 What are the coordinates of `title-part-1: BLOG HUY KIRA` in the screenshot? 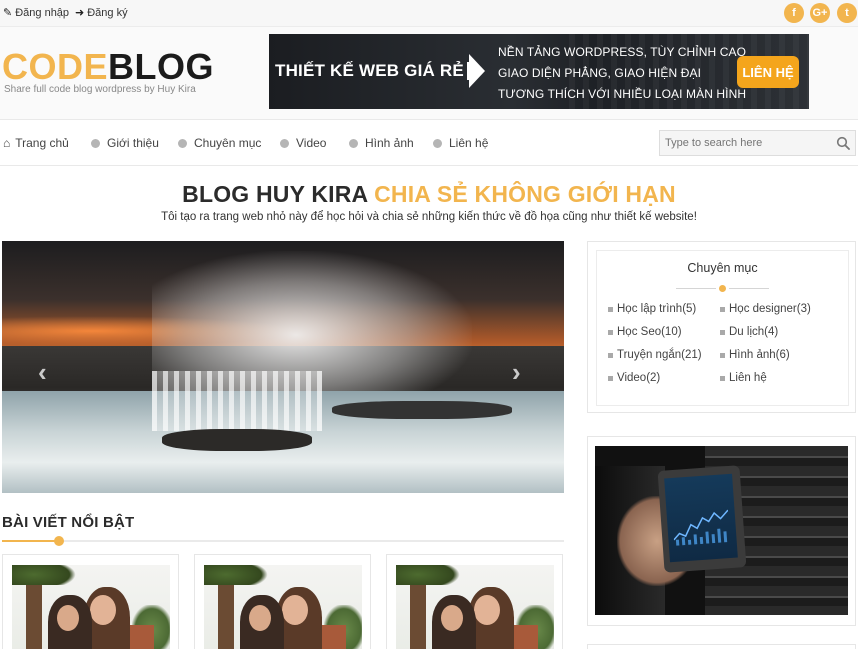 It's located at (275, 194).